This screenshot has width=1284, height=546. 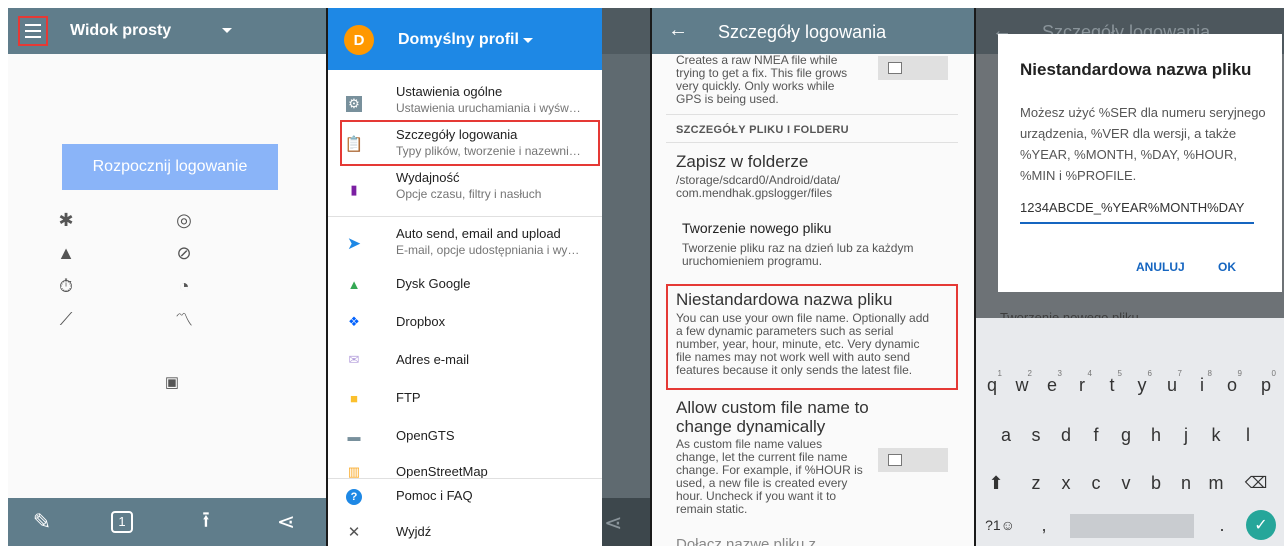 I want to click on key-p: p0, so click(x=1266, y=385).